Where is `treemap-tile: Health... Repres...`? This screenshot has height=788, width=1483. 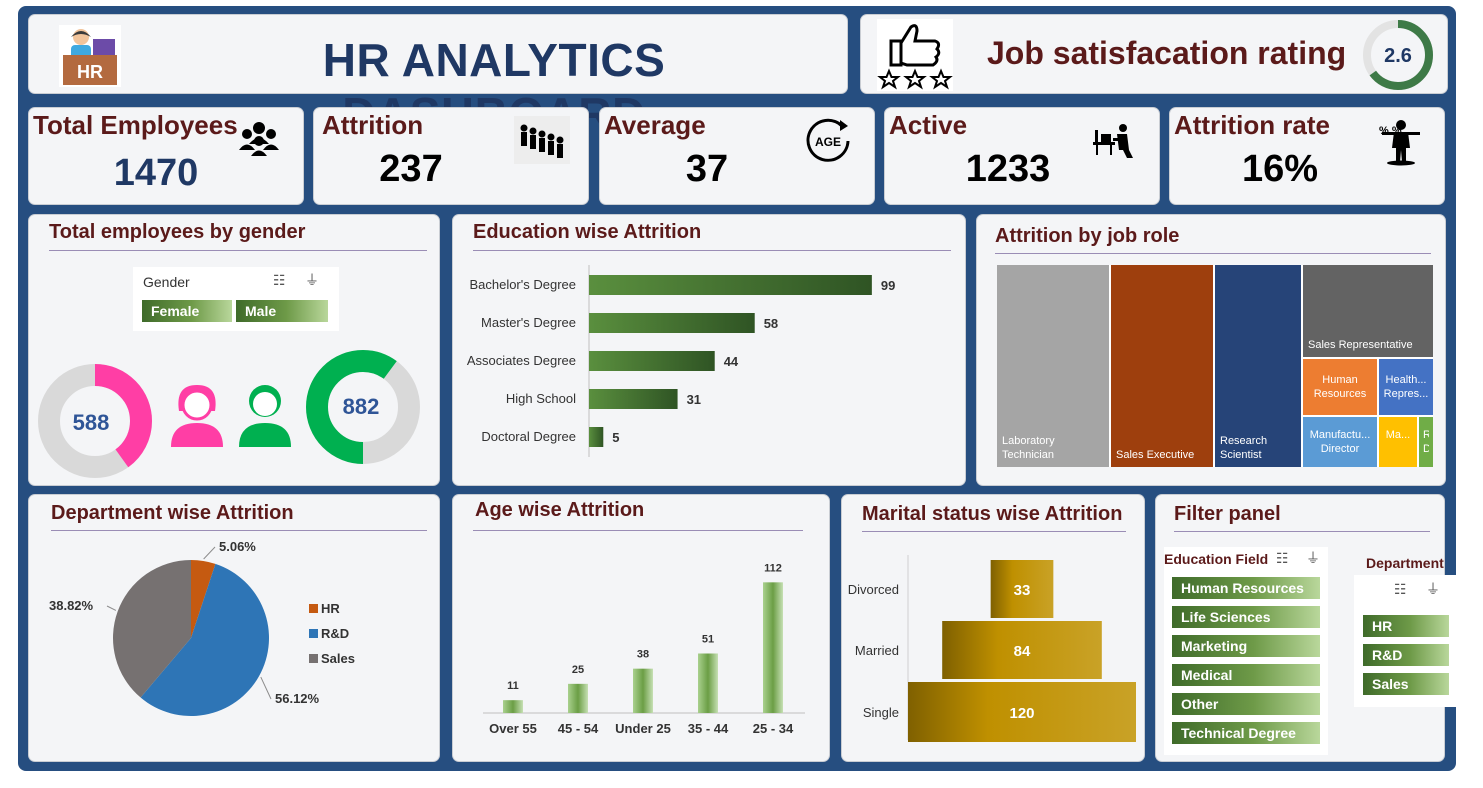 treemap-tile: Health... Repres... is located at coordinates (1406, 387).